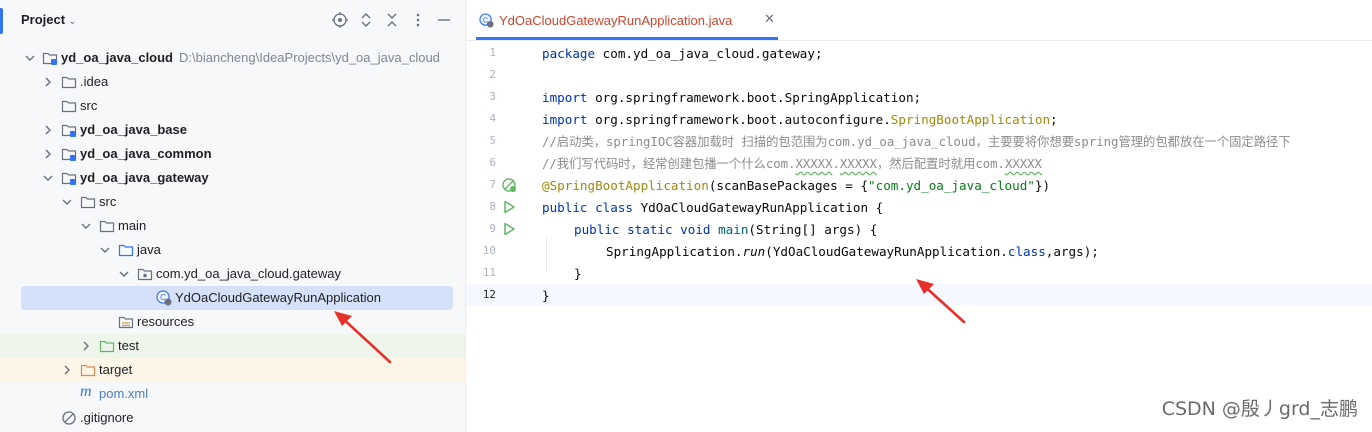 The image size is (1372, 432). I want to click on tree-item-label: target, so click(116, 369).